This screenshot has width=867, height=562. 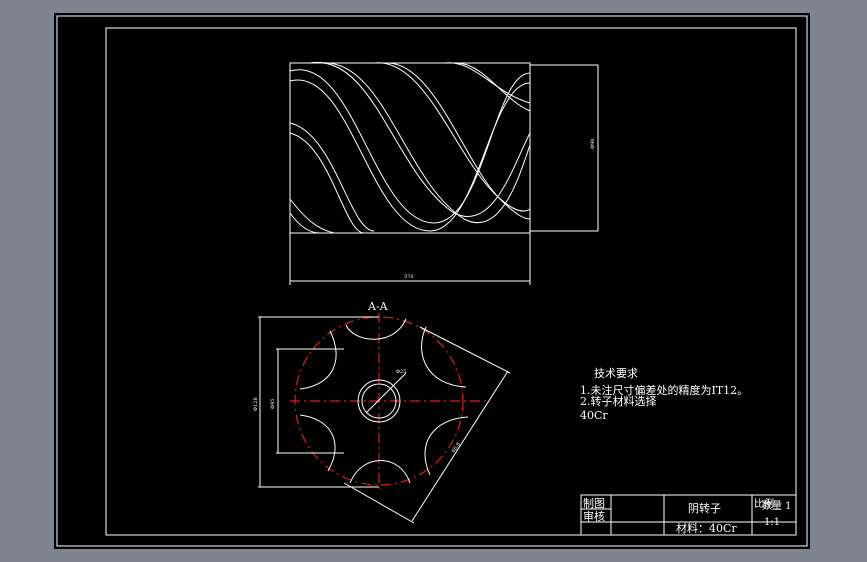 What do you see at coordinates (380, 472) in the screenshot?
I see `lobe-bottom` at bounding box center [380, 472].